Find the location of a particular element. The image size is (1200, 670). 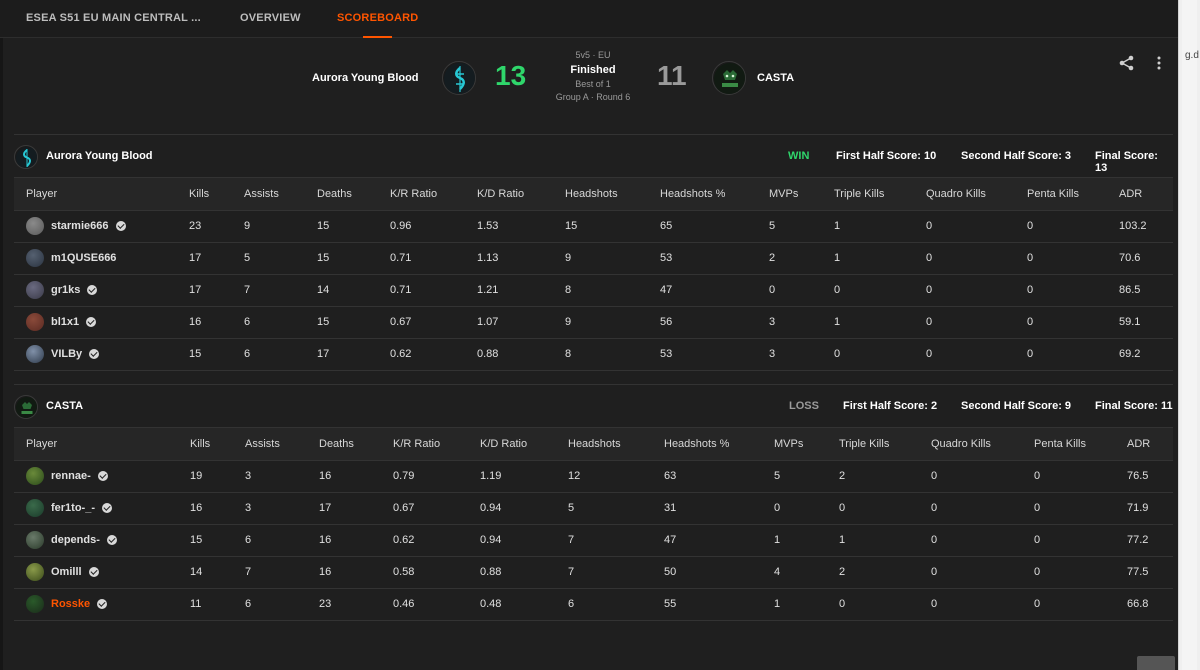

player-name: starmie666 is located at coordinates (80, 226).